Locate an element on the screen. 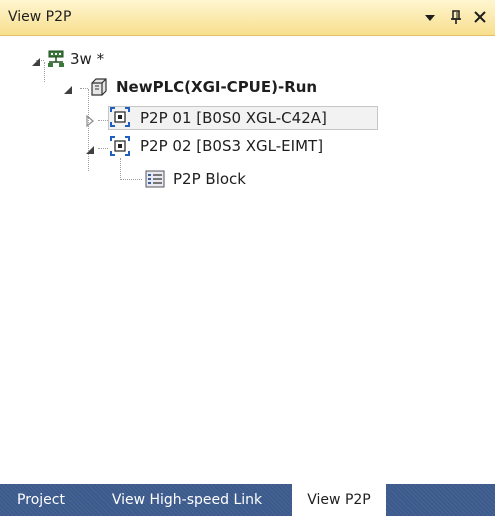 The image size is (495, 516). bottom-tab-strip: Project View High-speed Link View P2P is located at coordinates (247, 500).